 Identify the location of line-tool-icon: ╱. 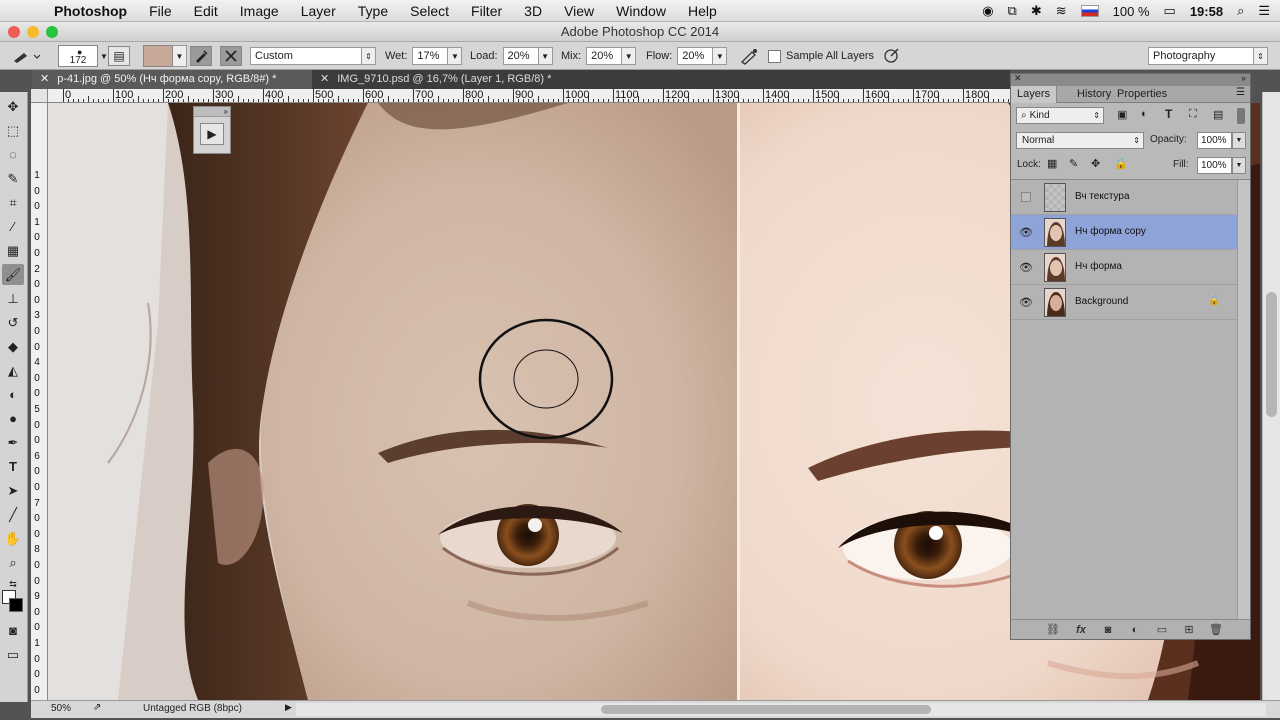
(13, 514).